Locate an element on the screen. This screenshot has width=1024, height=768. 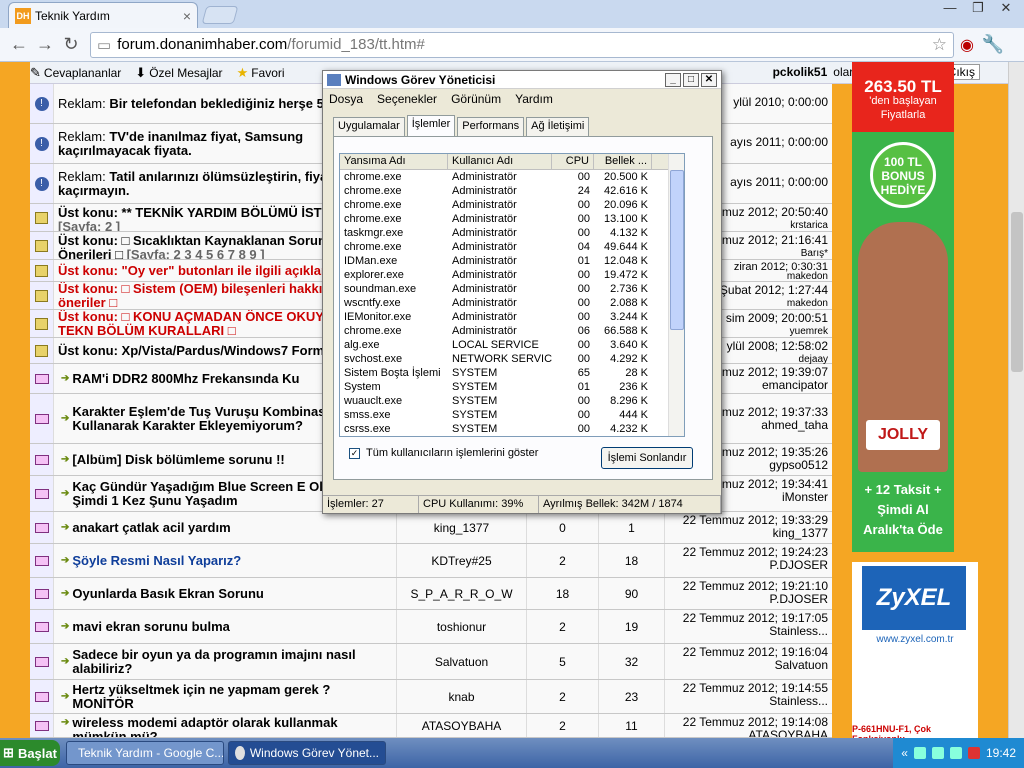
clock: 19:42 is located at coordinates (1001, 753).